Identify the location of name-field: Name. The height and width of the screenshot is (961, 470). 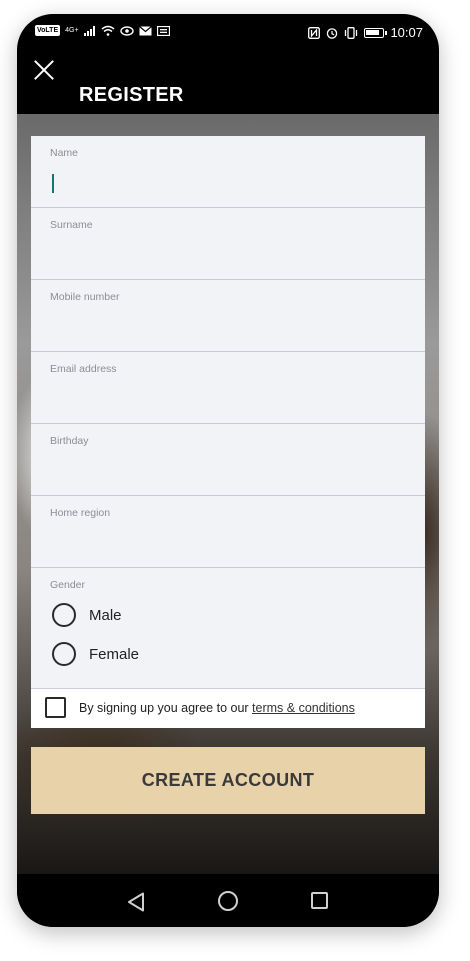
(228, 172).